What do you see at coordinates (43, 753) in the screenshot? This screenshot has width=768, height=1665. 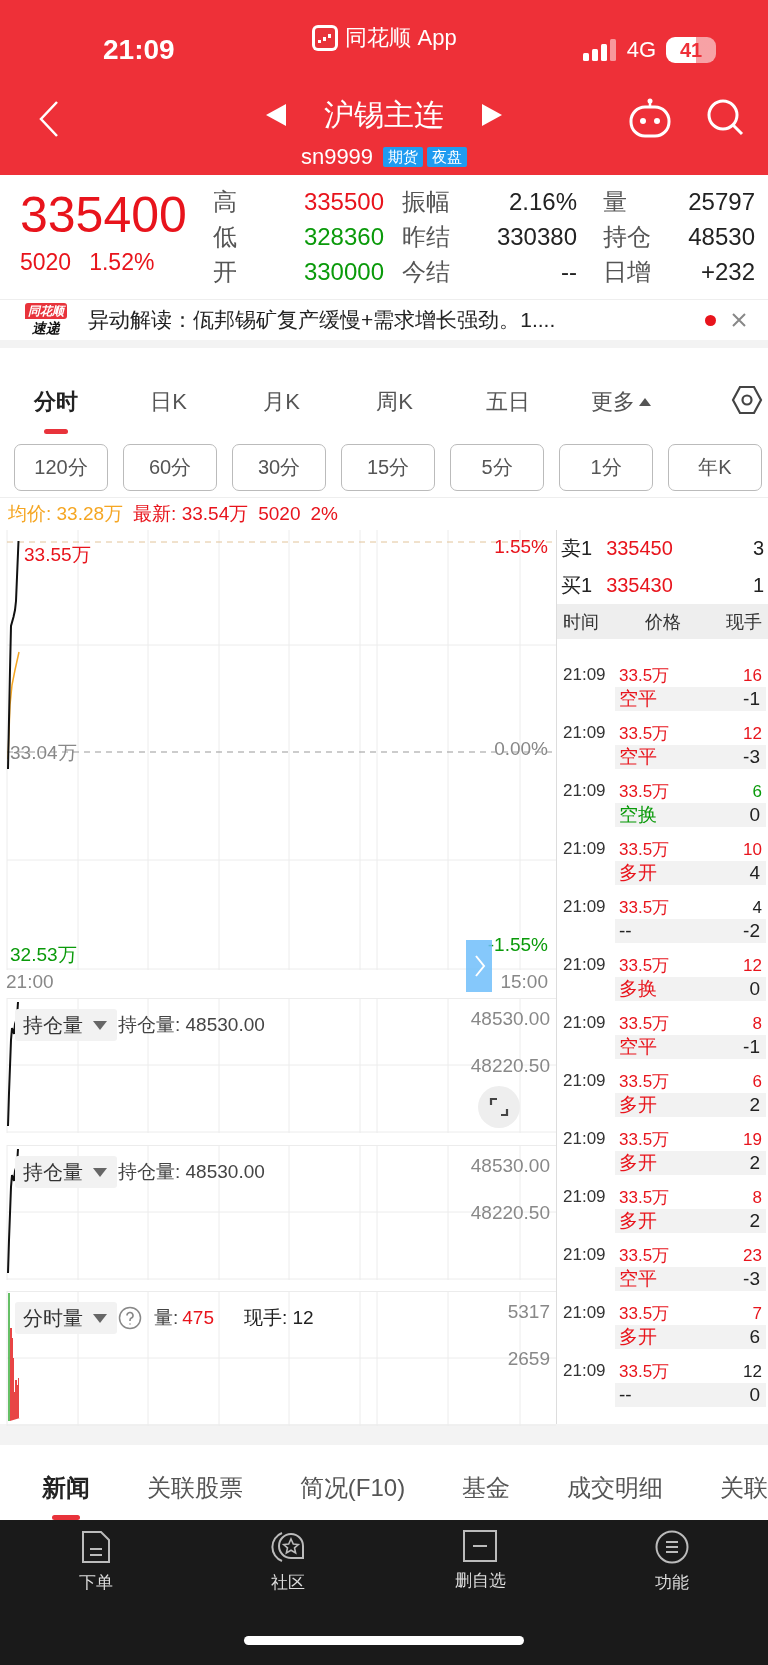 I see `axis-label: 33.04万` at bounding box center [43, 753].